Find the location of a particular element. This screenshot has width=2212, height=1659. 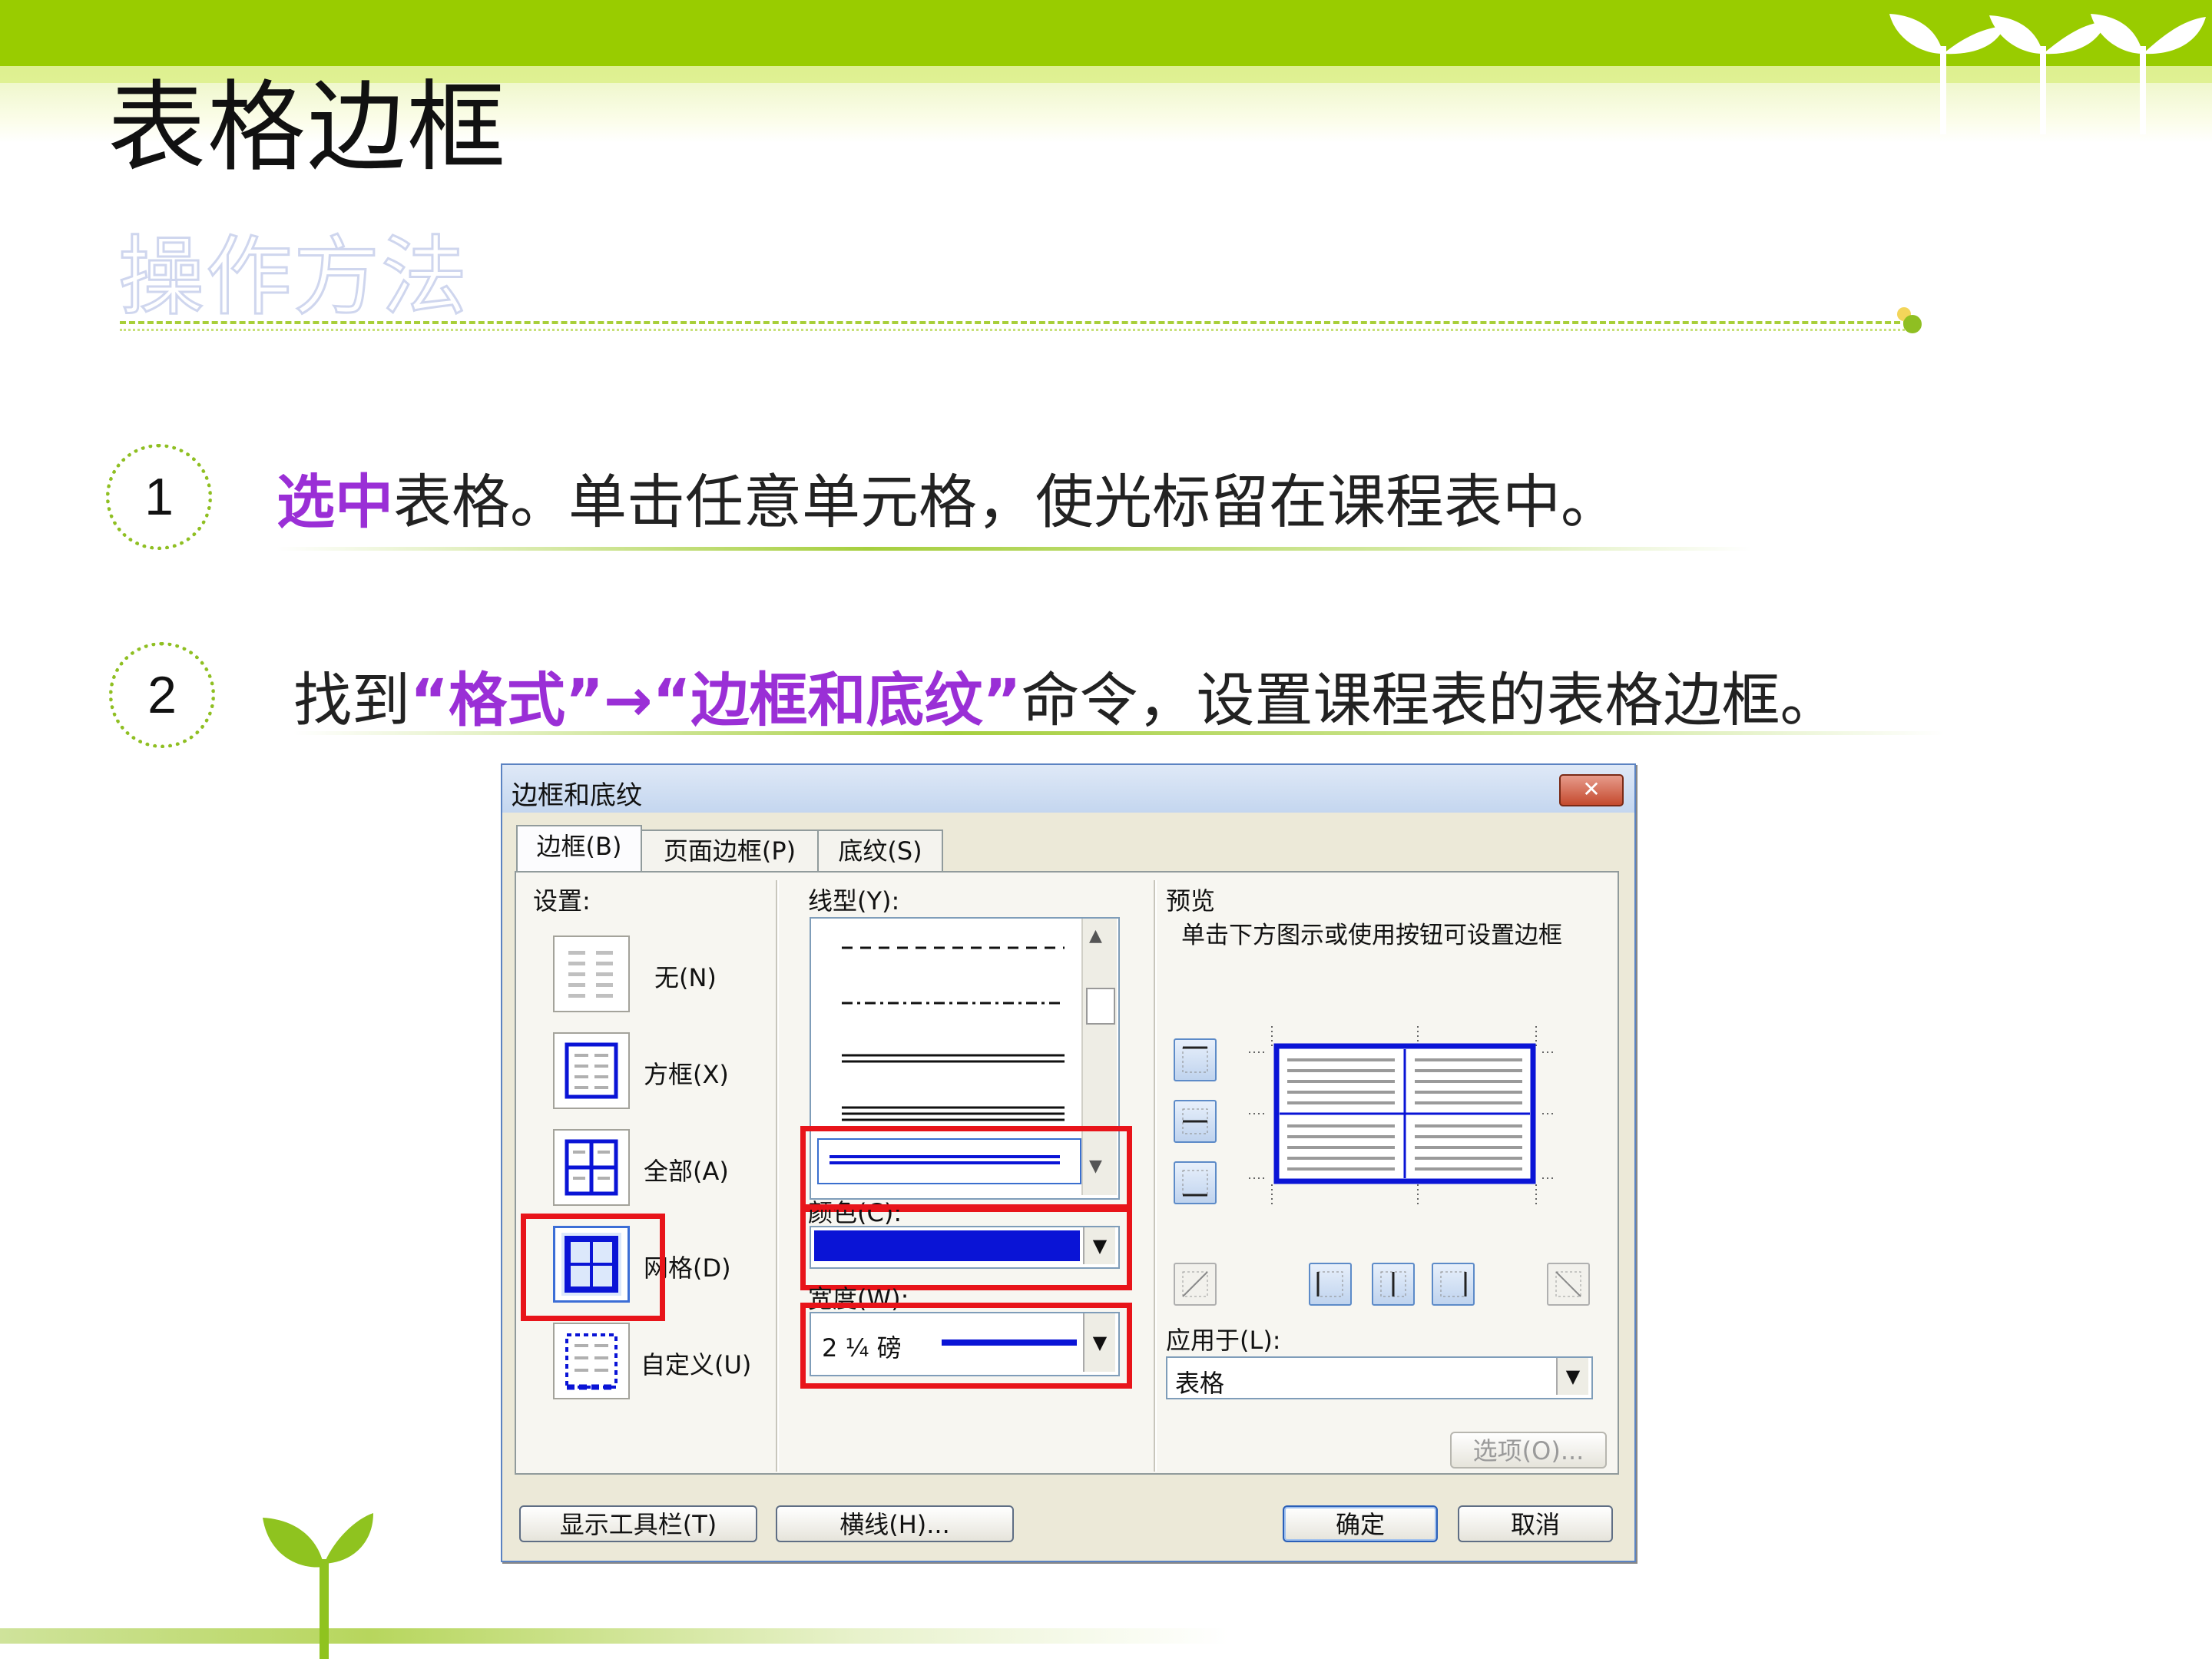

apply-to-label: 应用于(L): is located at coordinates (1223, 1341).